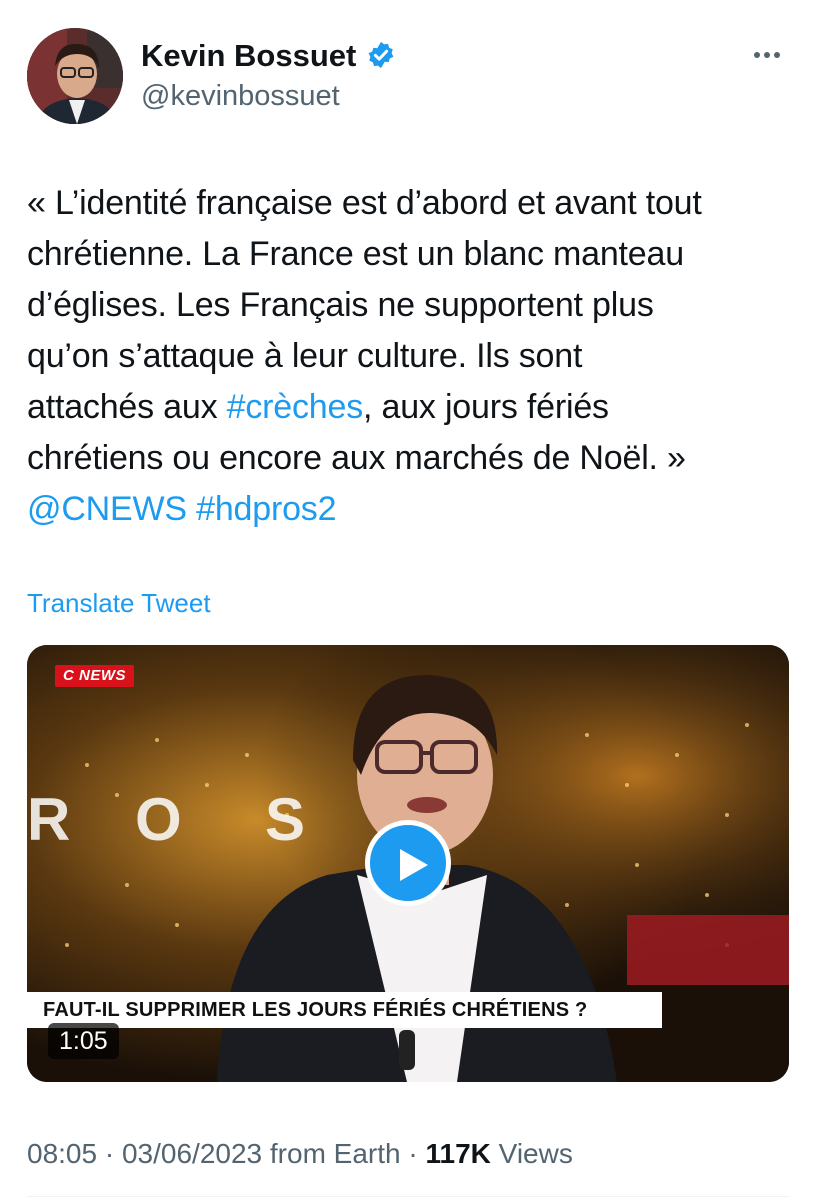 Image resolution: width=816 pixels, height=1200 pixels. I want to click on tweet-line: qu’on s’attaque à leur culture. Ils sont, so click(412, 356).